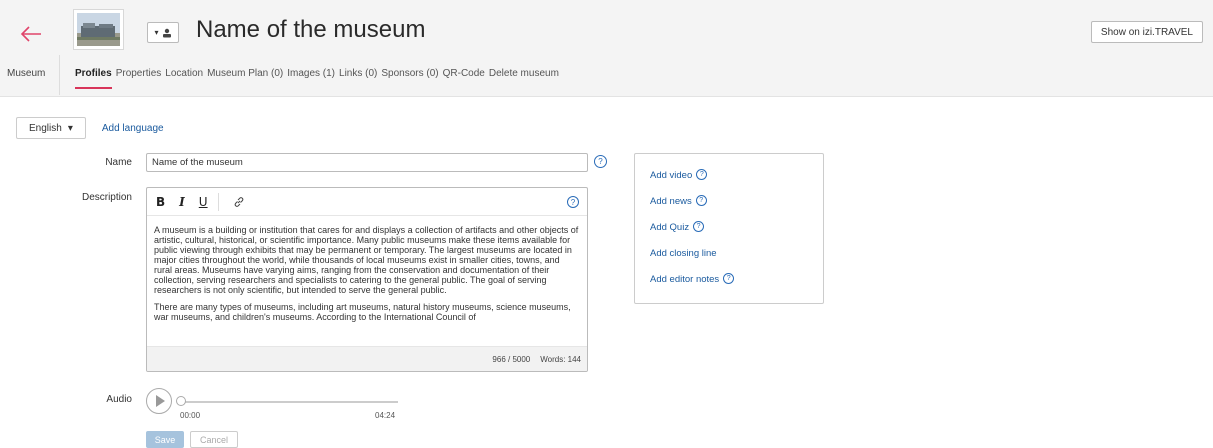 This screenshot has width=1213, height=448. I want to click on audio-label: Audio, so click(119, 399).